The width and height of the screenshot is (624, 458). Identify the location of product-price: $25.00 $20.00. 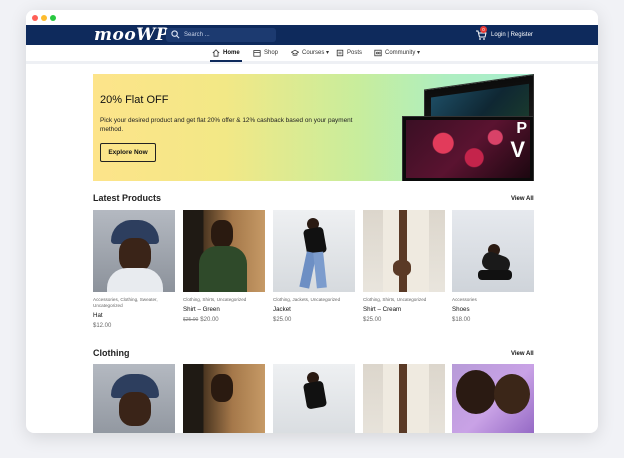
(224, 320).